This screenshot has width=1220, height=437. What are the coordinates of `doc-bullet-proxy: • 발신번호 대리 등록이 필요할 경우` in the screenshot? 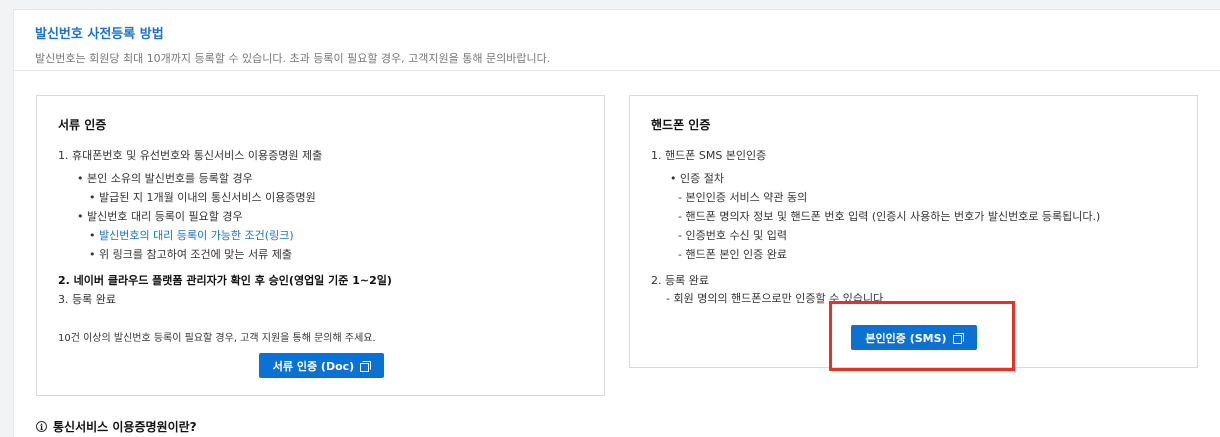 It's located at (160, 216).